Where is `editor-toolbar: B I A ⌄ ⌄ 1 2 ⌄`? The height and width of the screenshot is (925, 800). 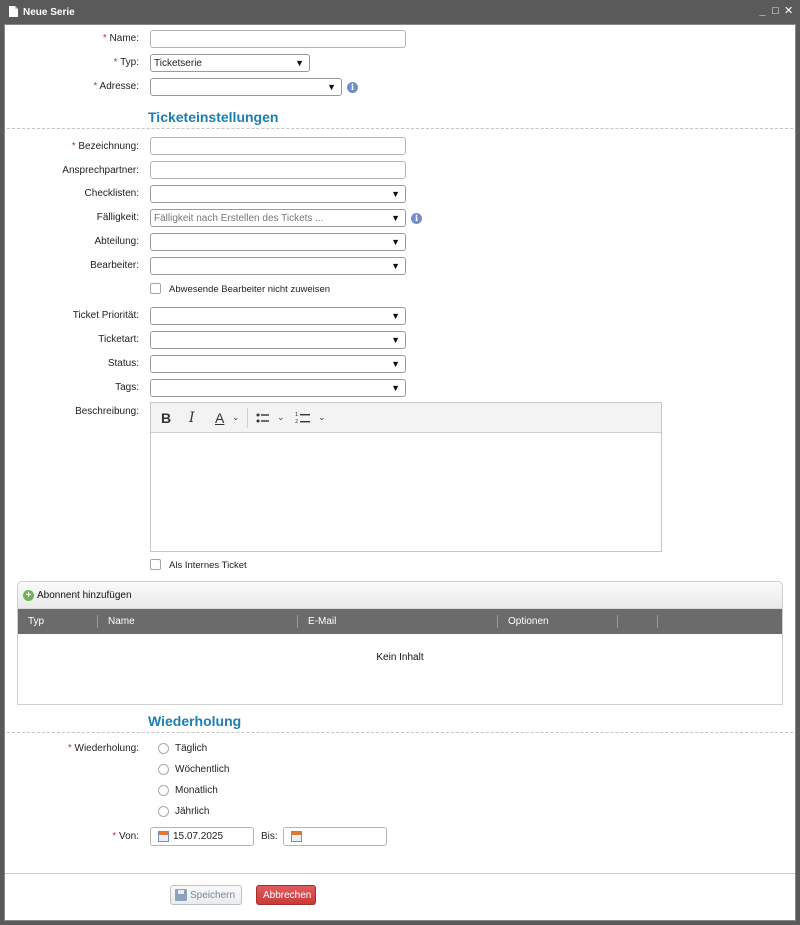
editor-toolbar: B I A ⌄ ⌄ 1 2 ⌄ is located at coordinates (406, 418).